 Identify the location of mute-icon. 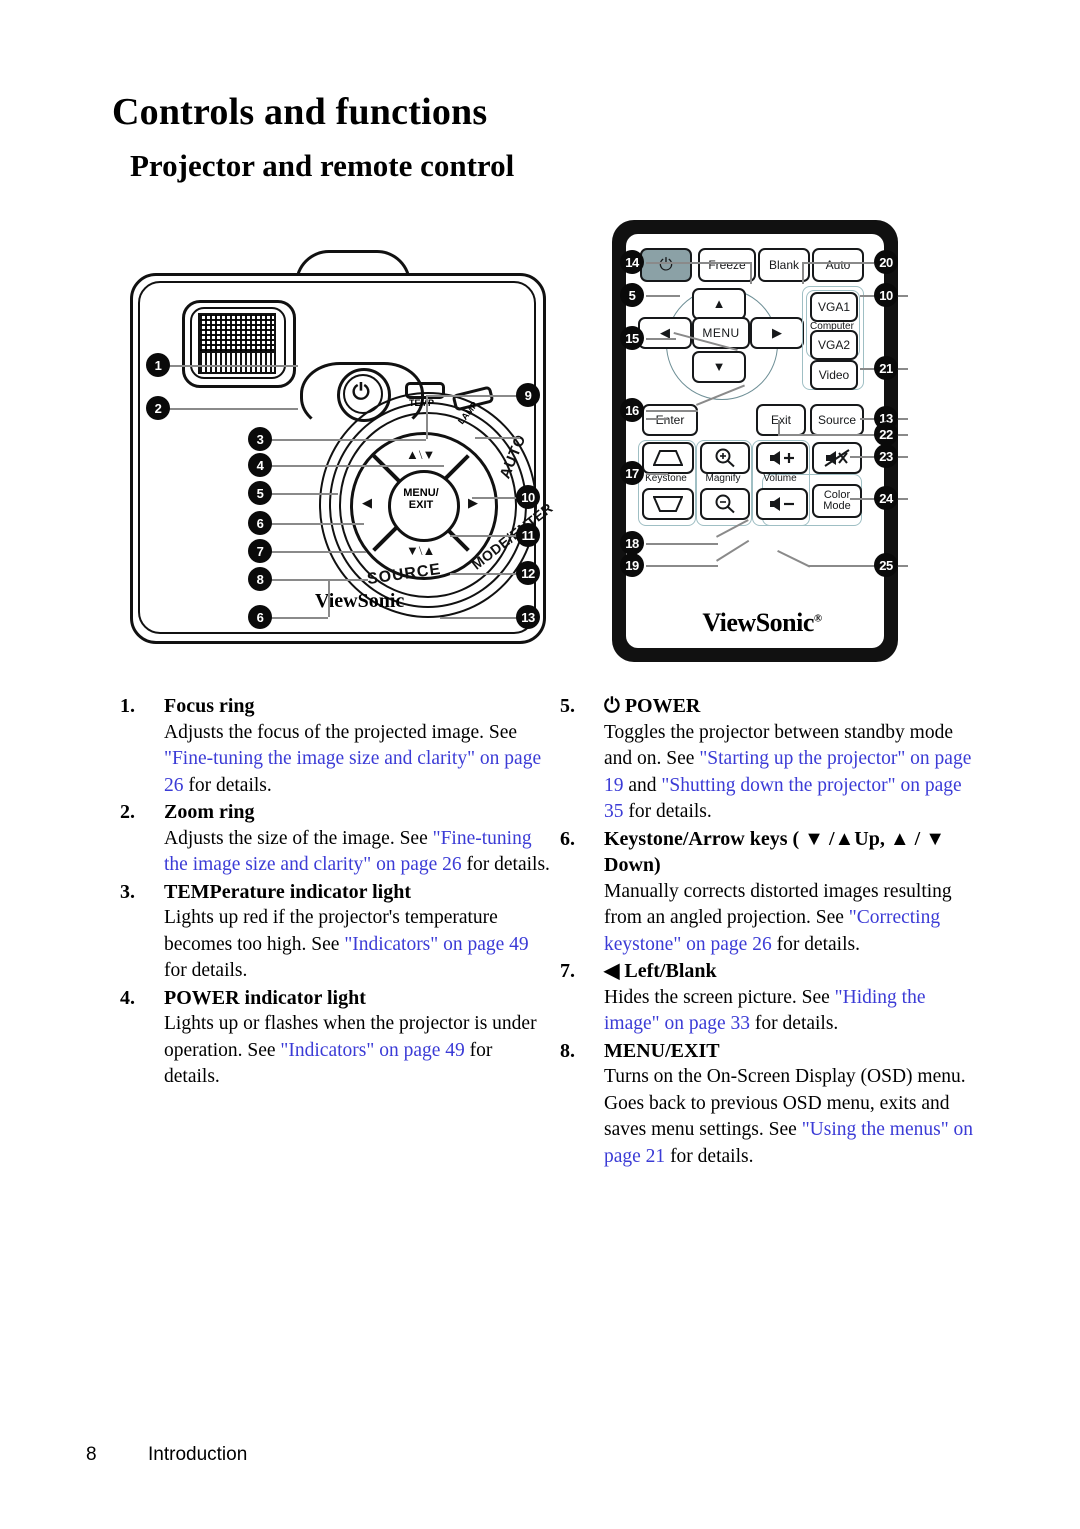
(837, 458).